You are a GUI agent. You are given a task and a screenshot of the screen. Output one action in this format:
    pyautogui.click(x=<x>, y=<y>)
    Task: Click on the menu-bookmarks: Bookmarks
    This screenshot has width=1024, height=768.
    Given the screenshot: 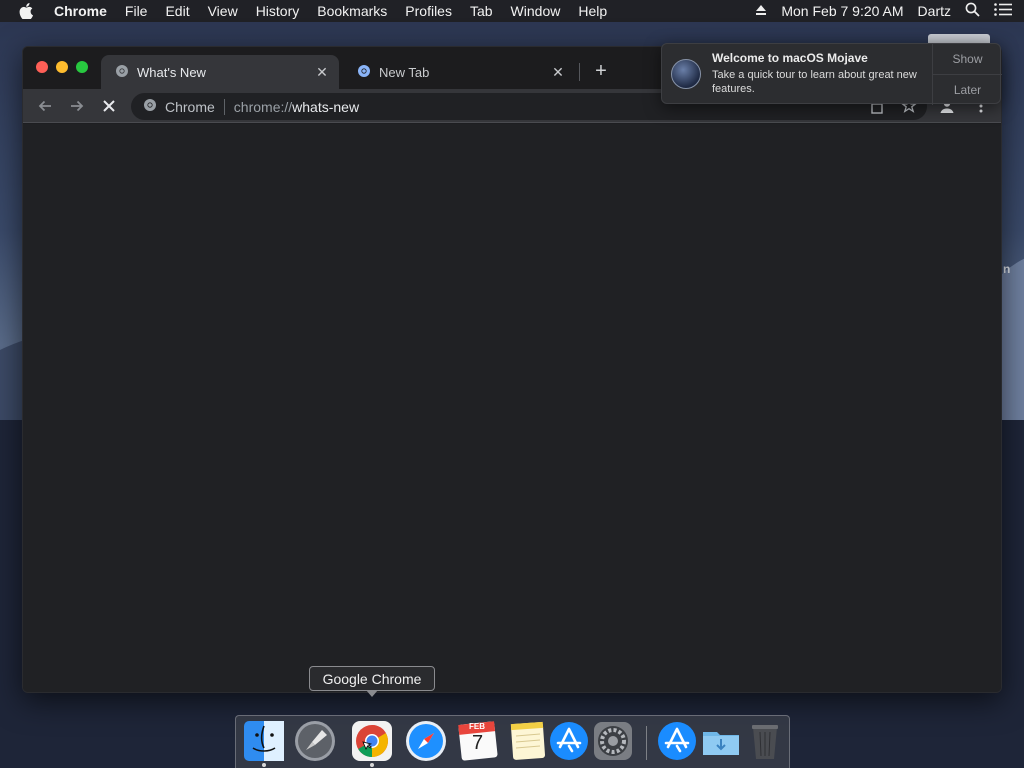 What is the action you would take?
    pyautogui.click(x=352, y=11)
    